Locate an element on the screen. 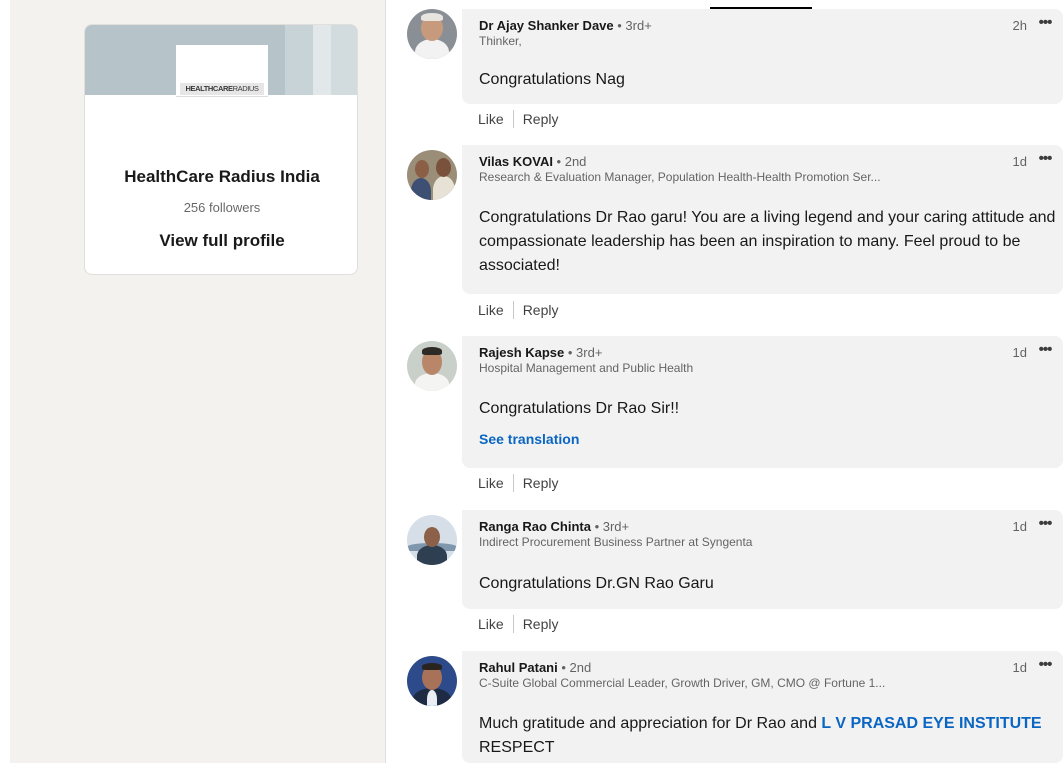  see-translation-link: See translation is located at coordinates (529, 439).